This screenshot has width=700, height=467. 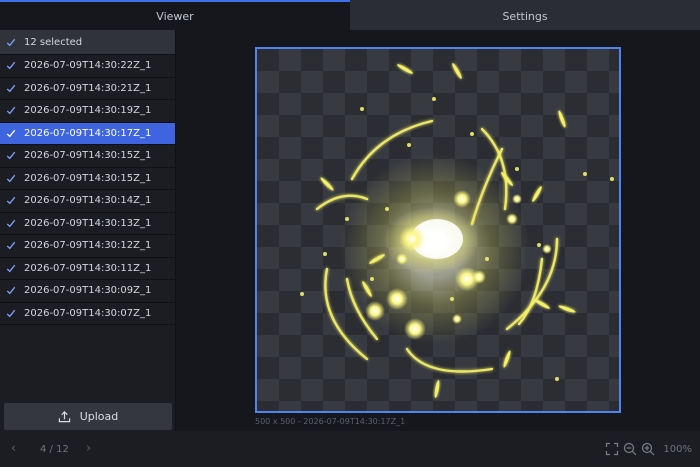 What do you see at coordinates (175, 15) in the screenshot?
I see `tab-viewer: Viewer` at bounding box center [175, 15].